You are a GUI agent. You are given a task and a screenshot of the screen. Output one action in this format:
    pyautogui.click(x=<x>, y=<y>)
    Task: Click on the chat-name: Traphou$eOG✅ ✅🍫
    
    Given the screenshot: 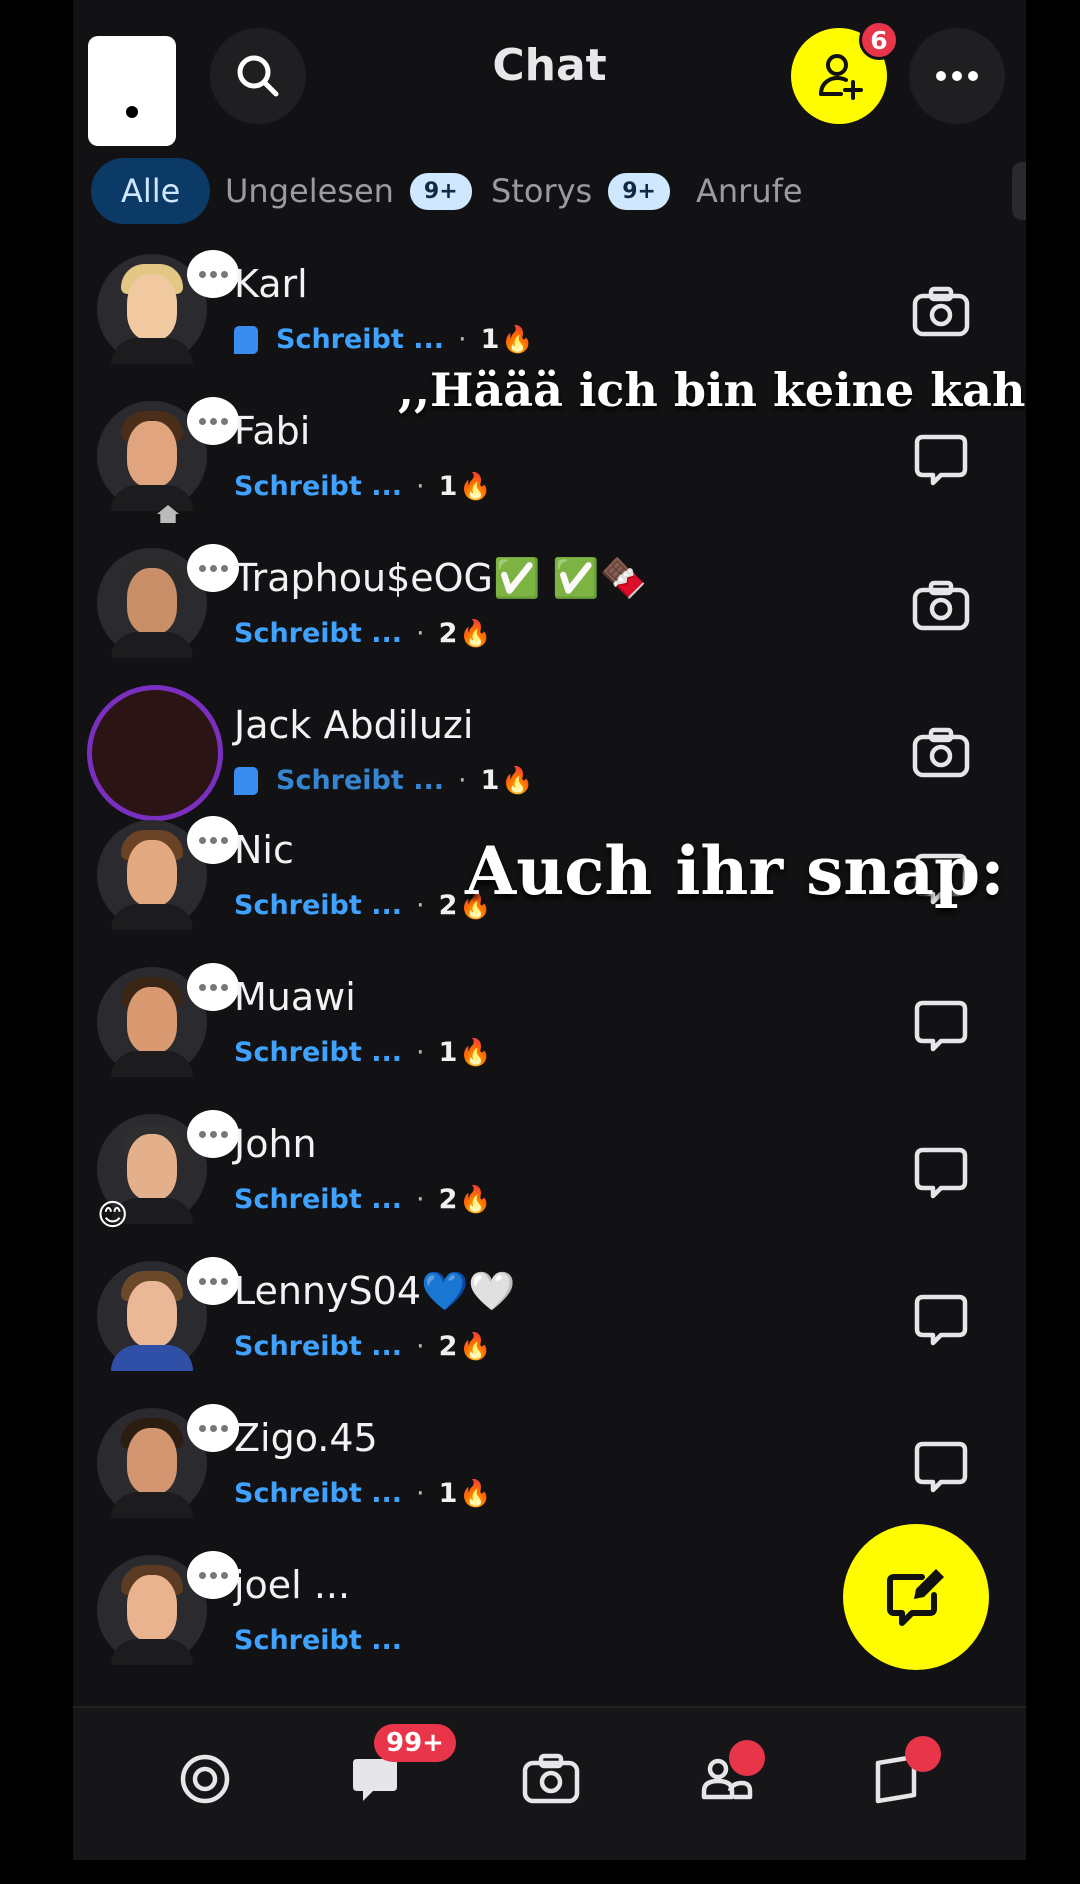 What is the action you would take?
    pyautogui.click(x=441, y=578)
    